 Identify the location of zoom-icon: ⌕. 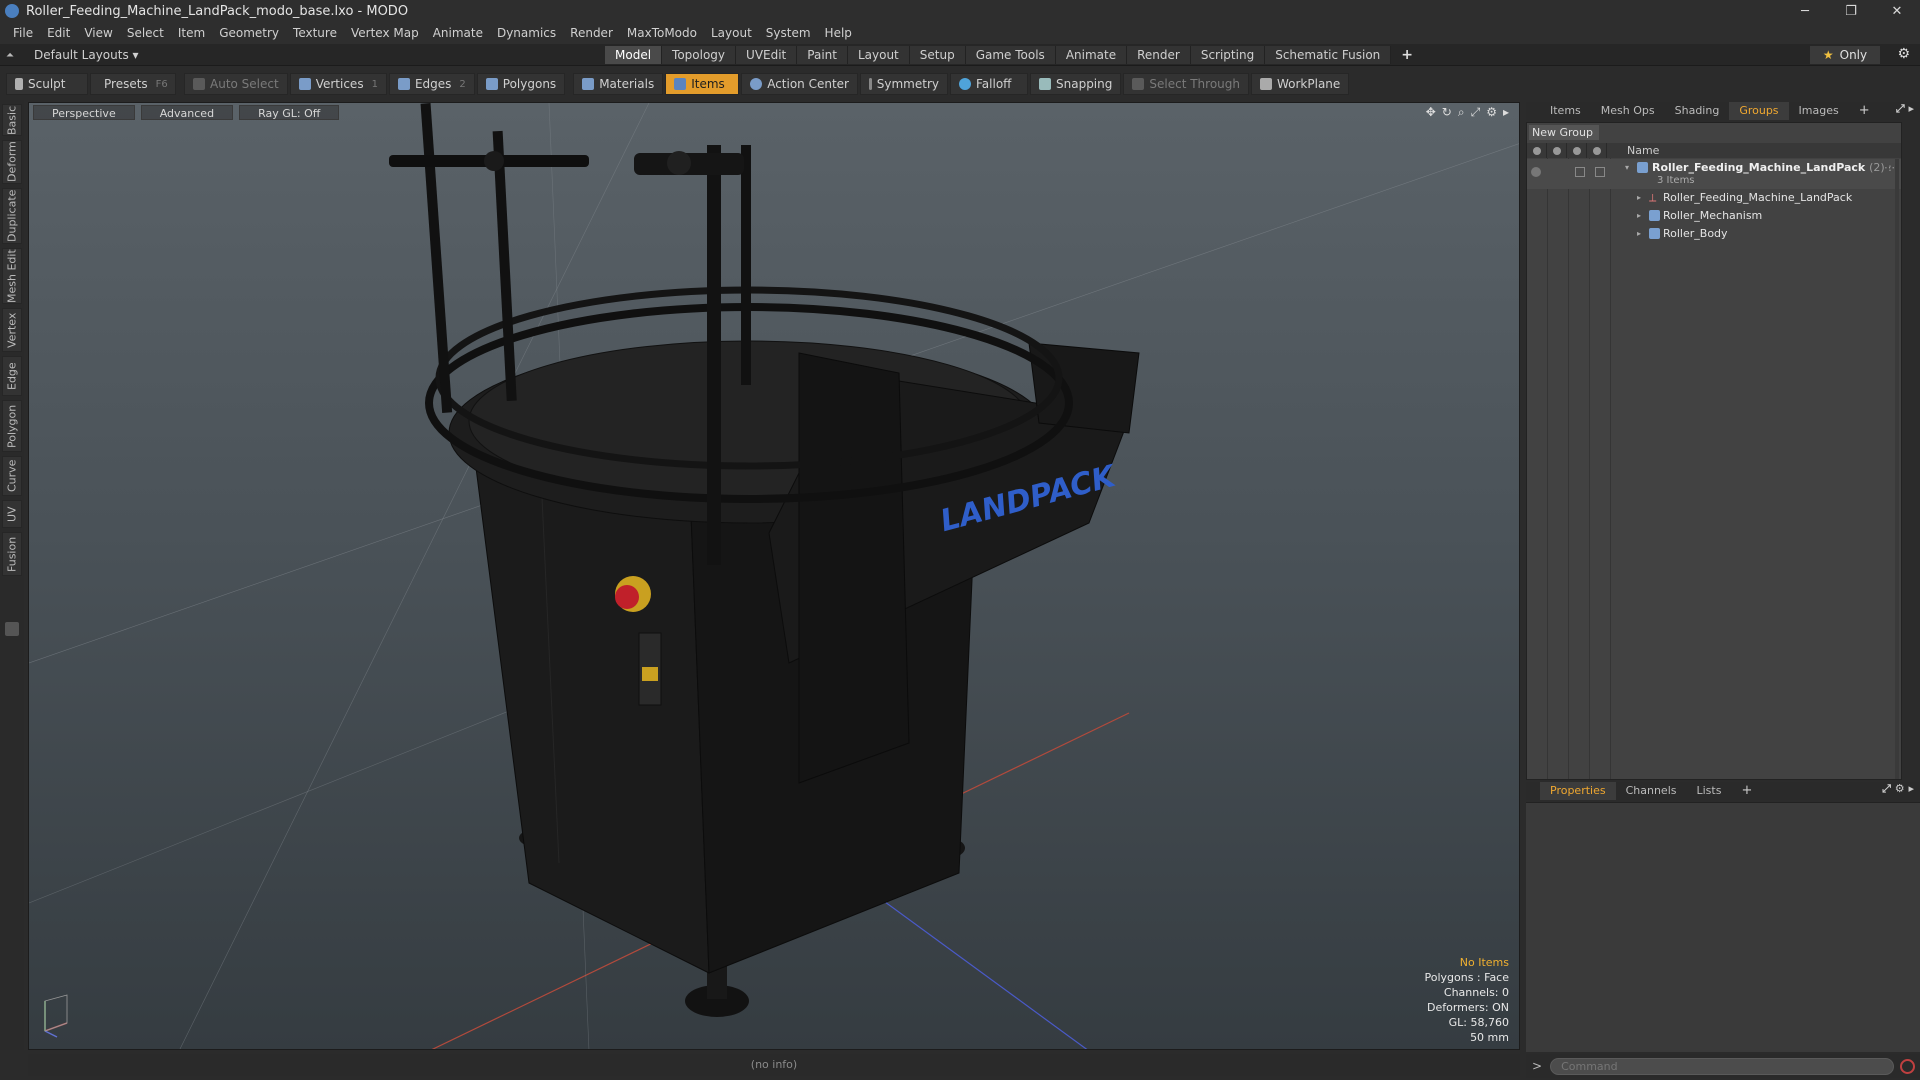
(1461, 112).